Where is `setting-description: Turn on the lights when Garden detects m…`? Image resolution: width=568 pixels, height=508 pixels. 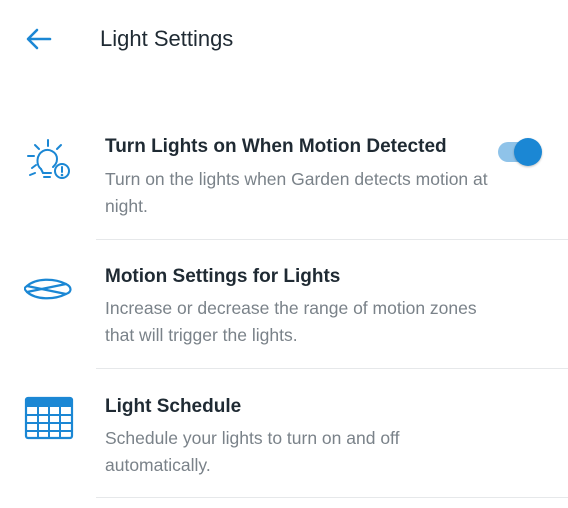
setting-description: Turn on the lights when Garden detects m… is located at coordinates (296, 192).